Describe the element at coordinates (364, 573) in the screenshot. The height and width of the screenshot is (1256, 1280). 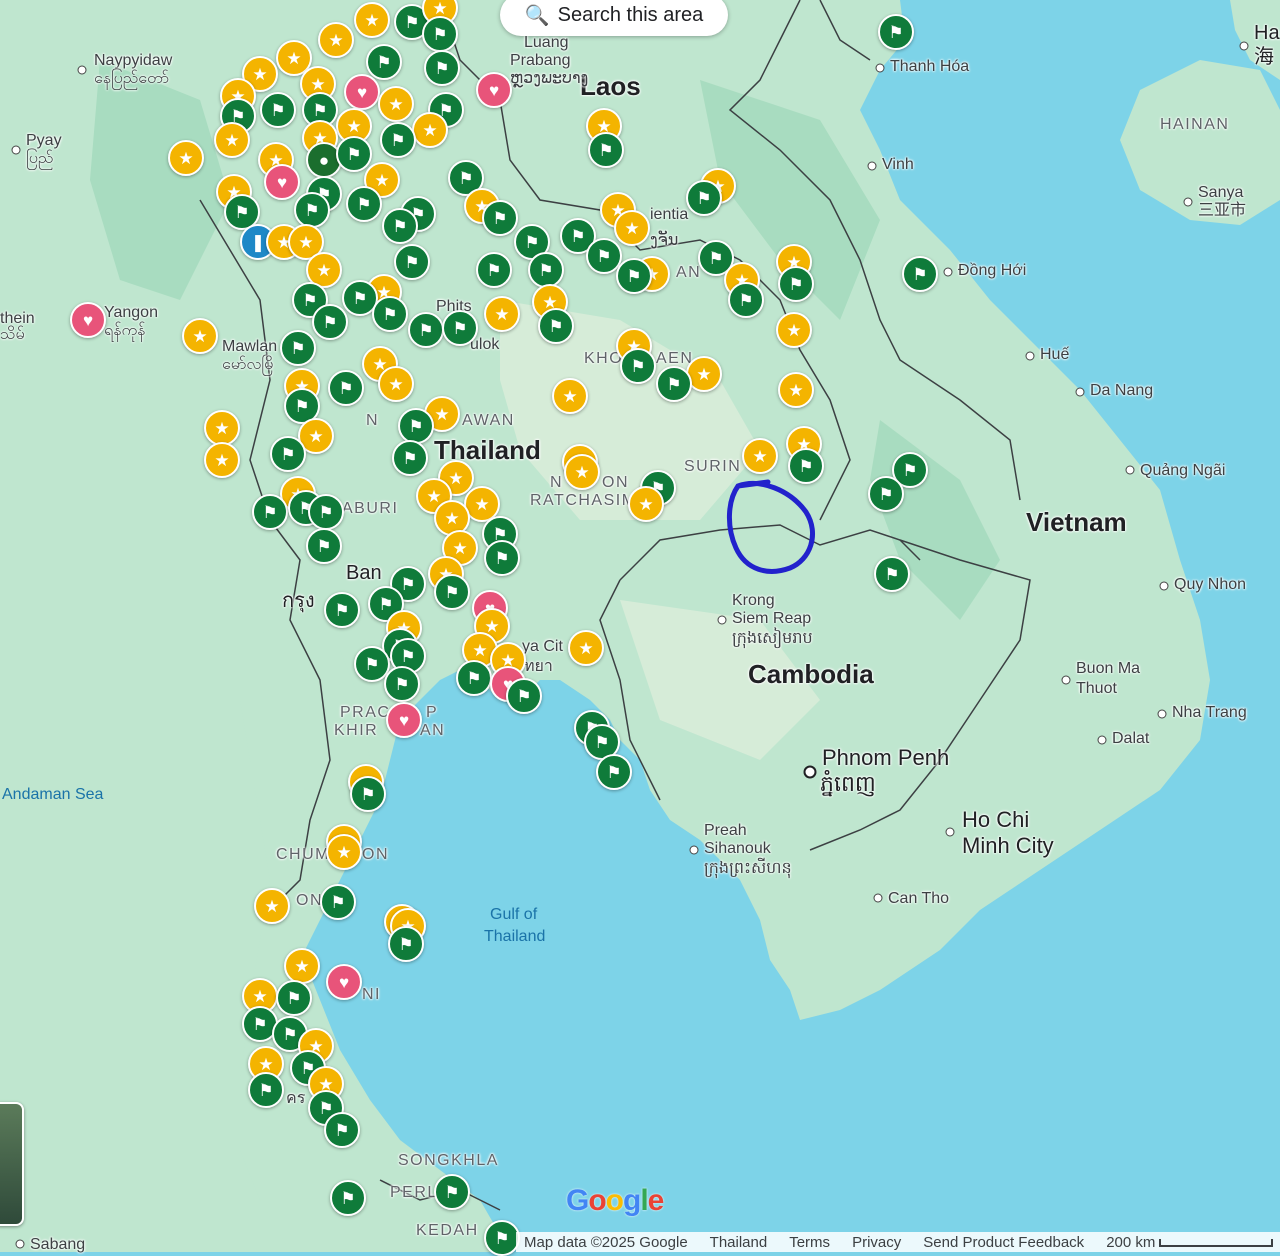
I see `city-label-bangkok: Ban` at that location.